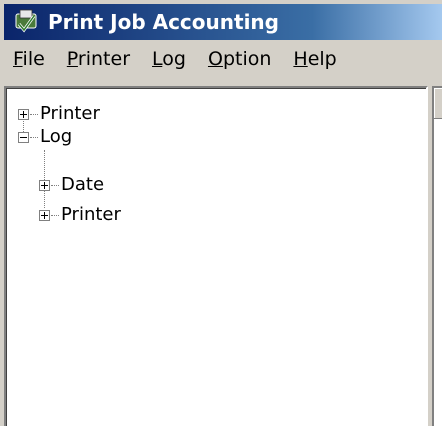  What do you see at coordinates (26, 21) in the screenshot?
I see `printer-accounting-icon` at bounding box center [26, 21].